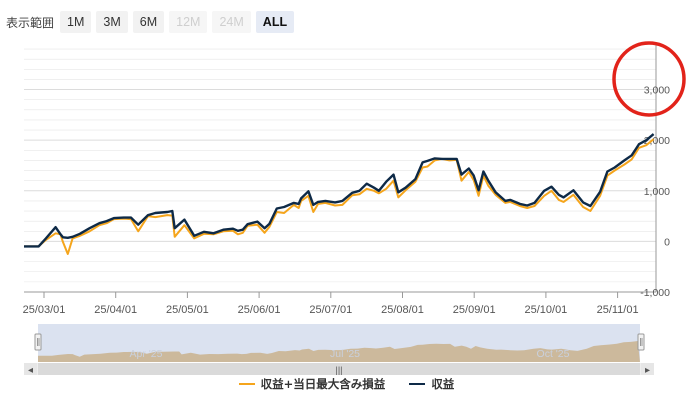 The width and height of the screenshot is (693, 416). I want to click on legend-item-profit: 収益, so click(431, 384).